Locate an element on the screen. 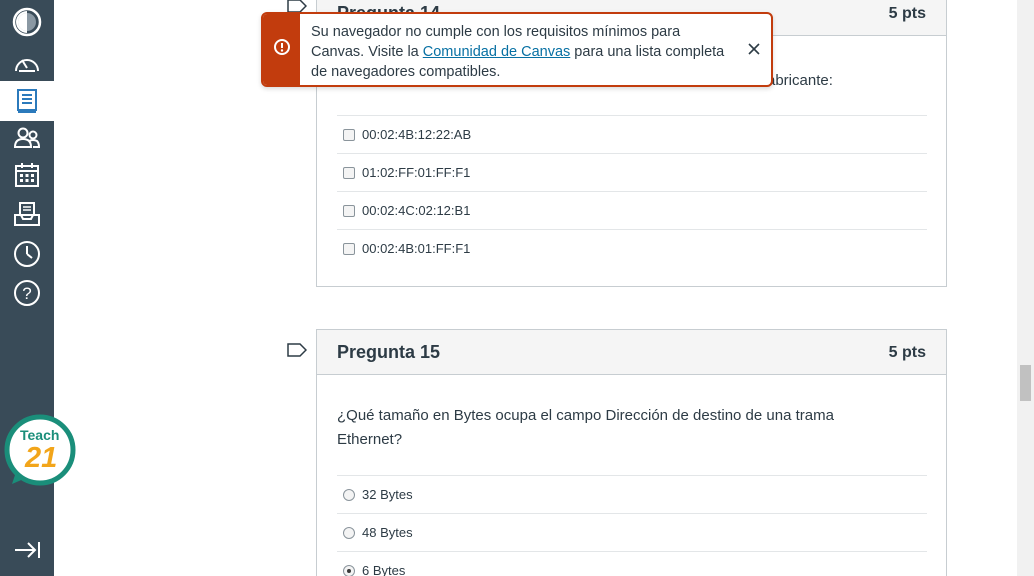 The image size is (1034, 576). answer-label: 01:02:FF:01:FF:F1 is located at coordinates (416, 172).